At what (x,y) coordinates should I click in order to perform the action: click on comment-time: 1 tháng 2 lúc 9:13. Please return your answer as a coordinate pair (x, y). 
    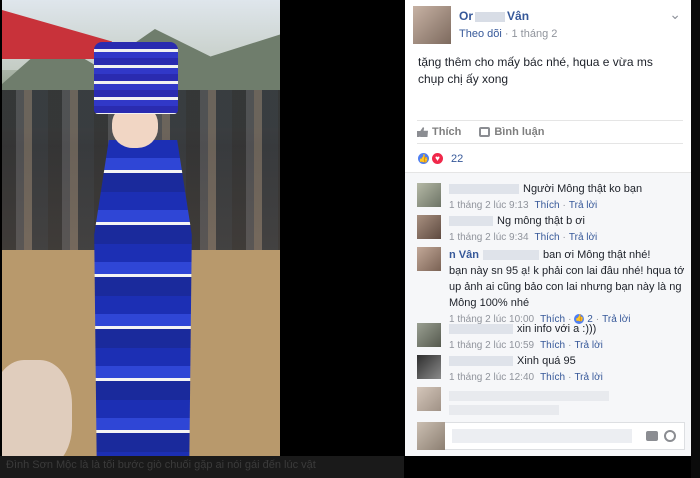
    Looking at the image, I should click on (489, 205).